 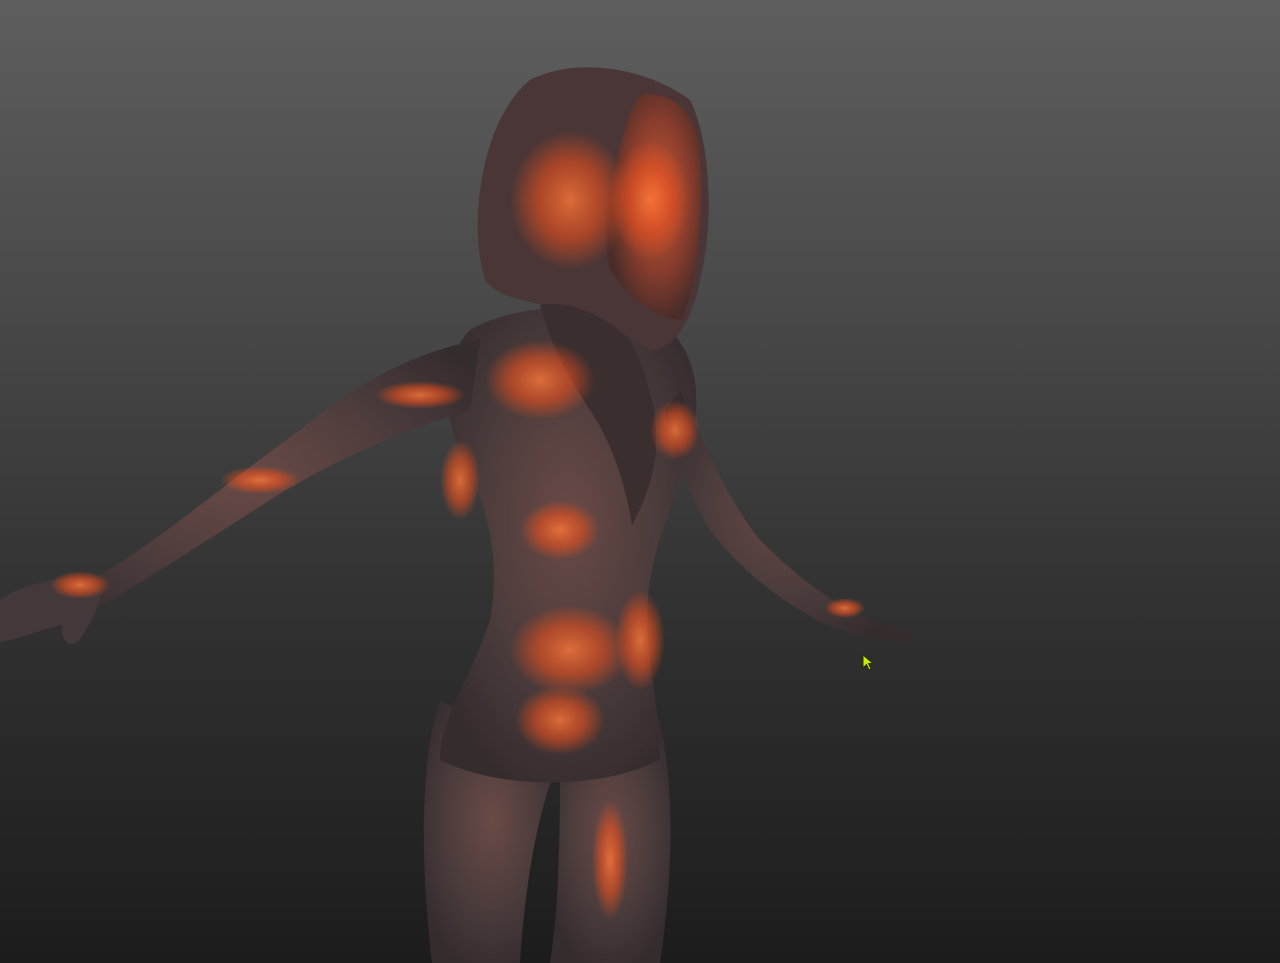 I want to click on model-right-arm, so click(x=790, y=517).